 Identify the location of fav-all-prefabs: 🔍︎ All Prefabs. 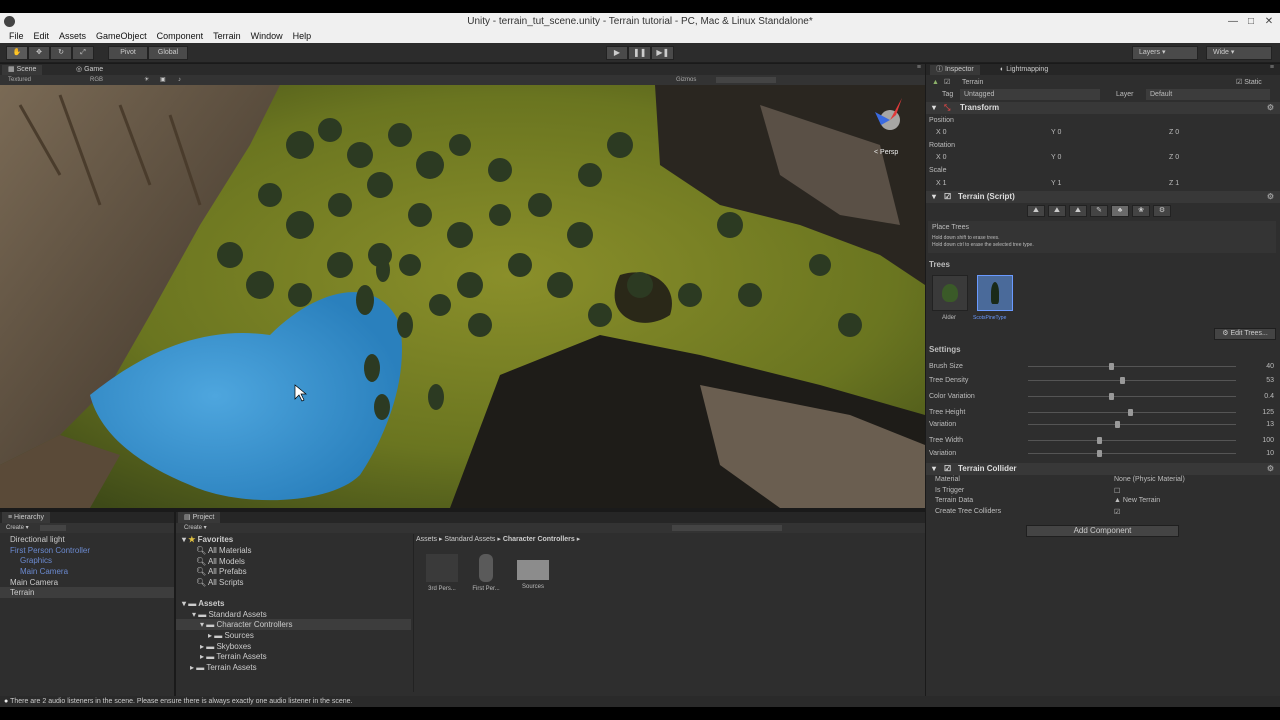
(221, 571).